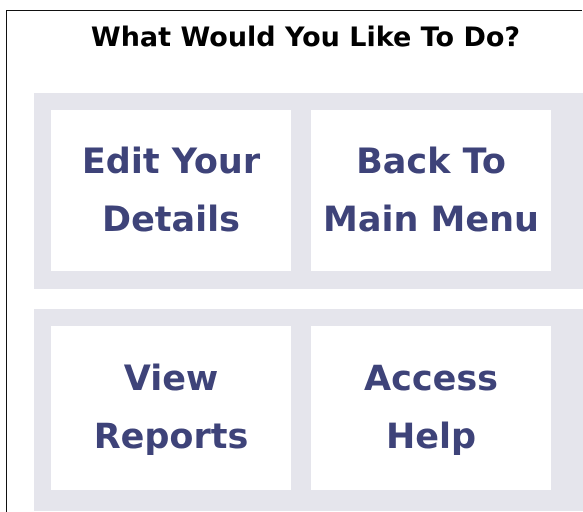 This screenshot has height=512, width=583. What do you see at coordinates (305, 37) in the screenshot?
I see `page-title: What Would You Like To Do?` at bounding box center [305, 37].